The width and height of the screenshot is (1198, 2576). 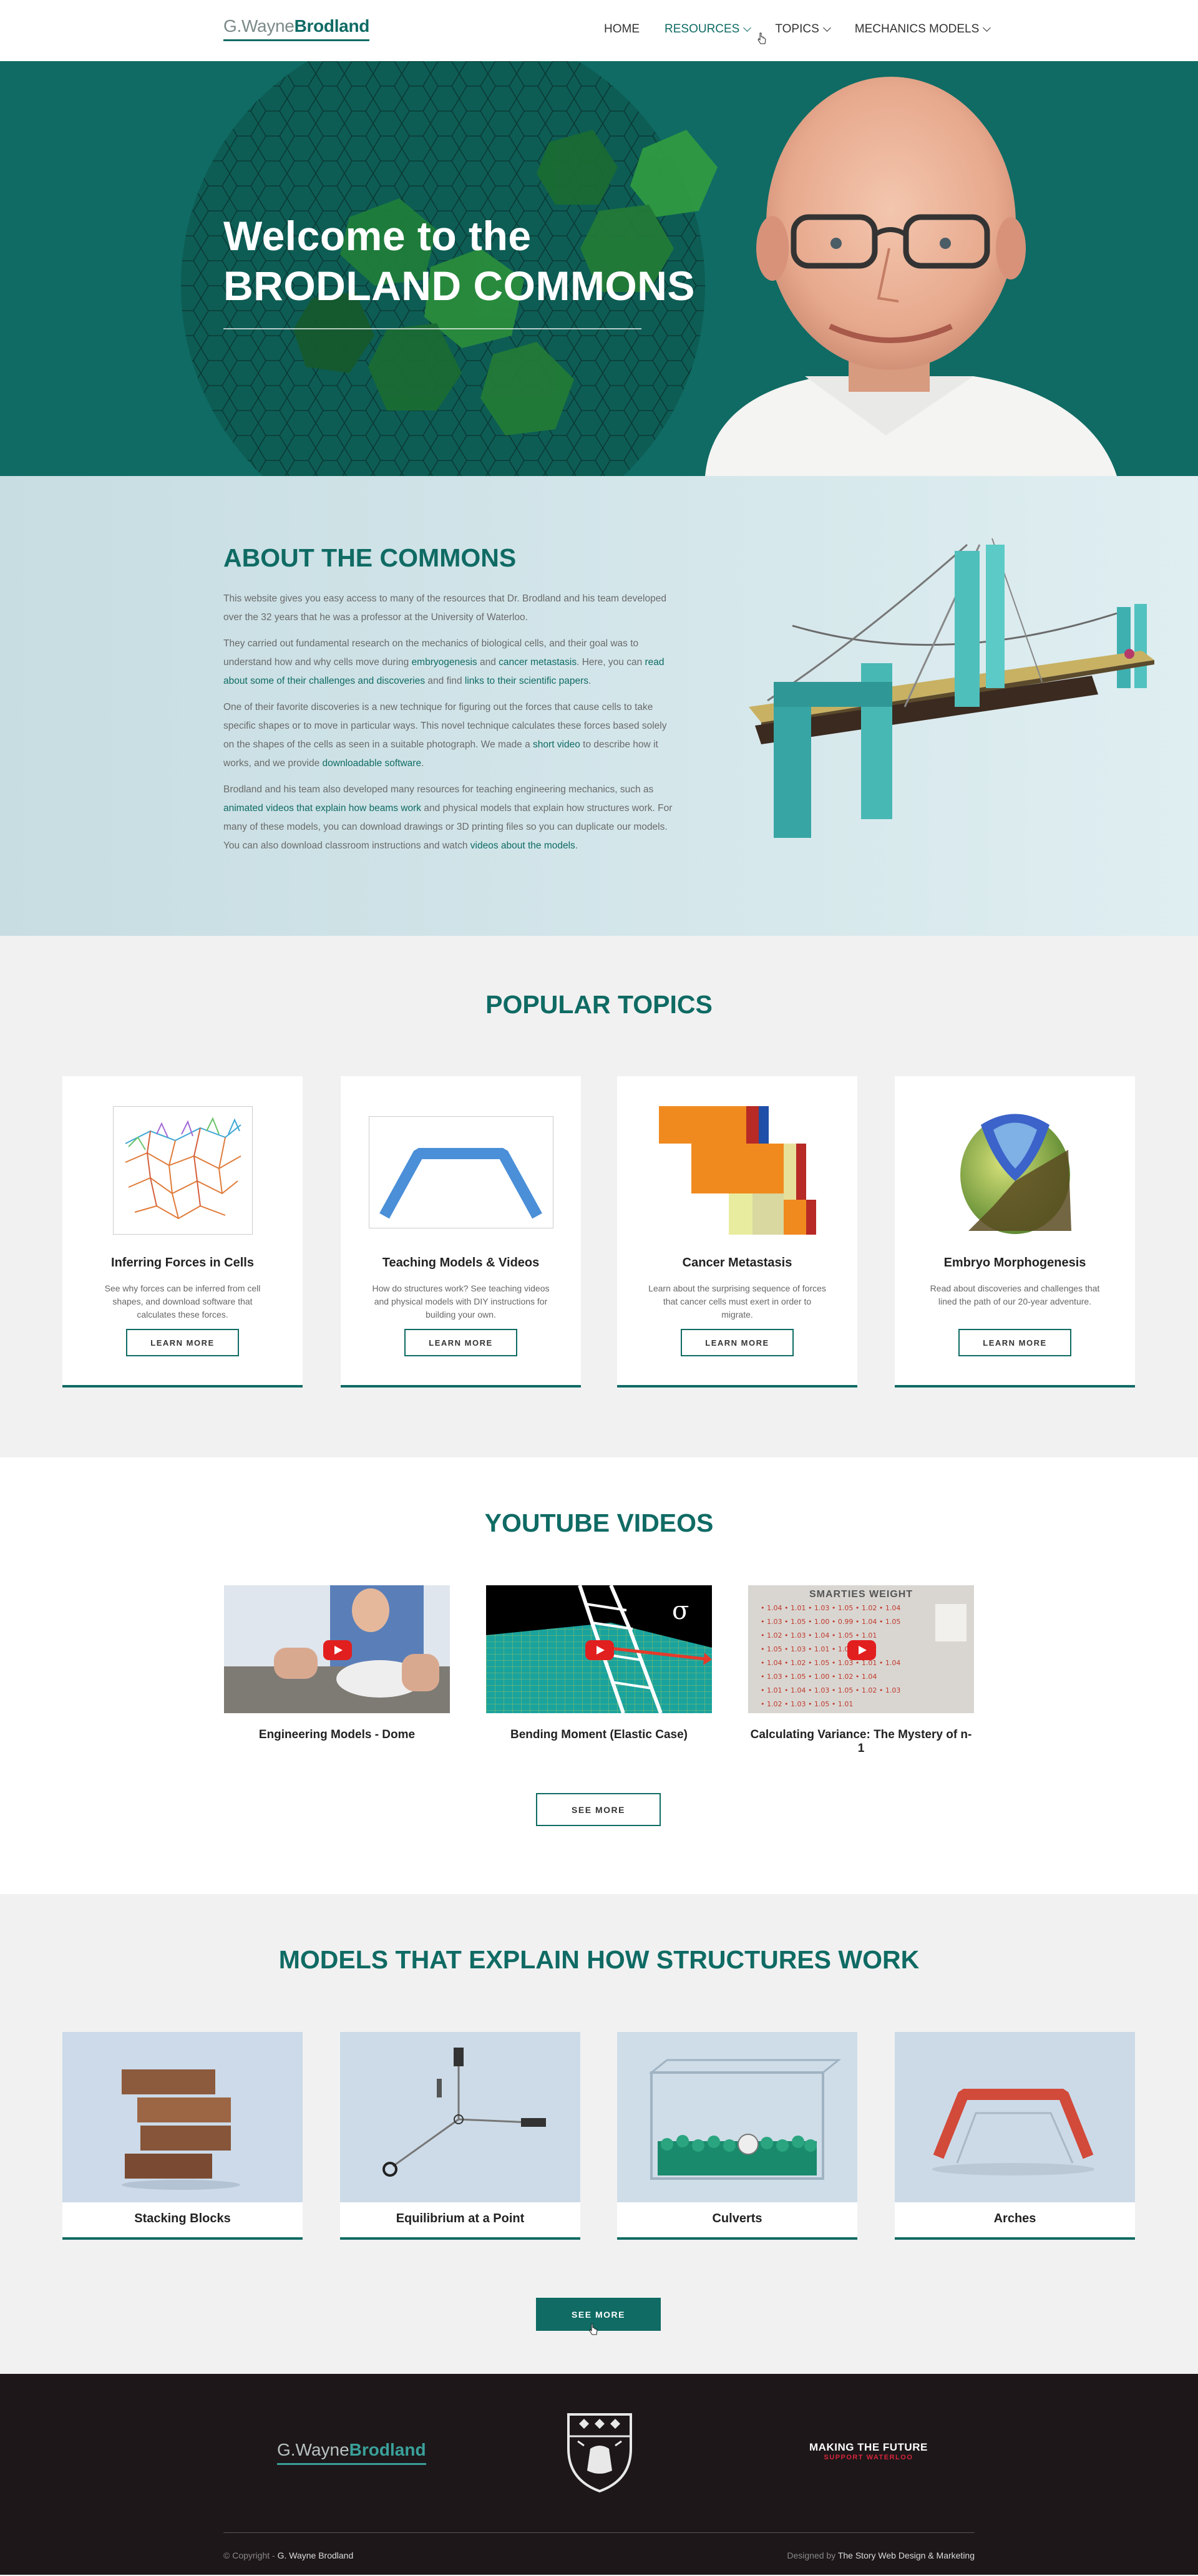 What do you see at coordinates (593, 2329) in the screenshot?
I see `hand-cursor-icon` at bounding box center [593, 2329].